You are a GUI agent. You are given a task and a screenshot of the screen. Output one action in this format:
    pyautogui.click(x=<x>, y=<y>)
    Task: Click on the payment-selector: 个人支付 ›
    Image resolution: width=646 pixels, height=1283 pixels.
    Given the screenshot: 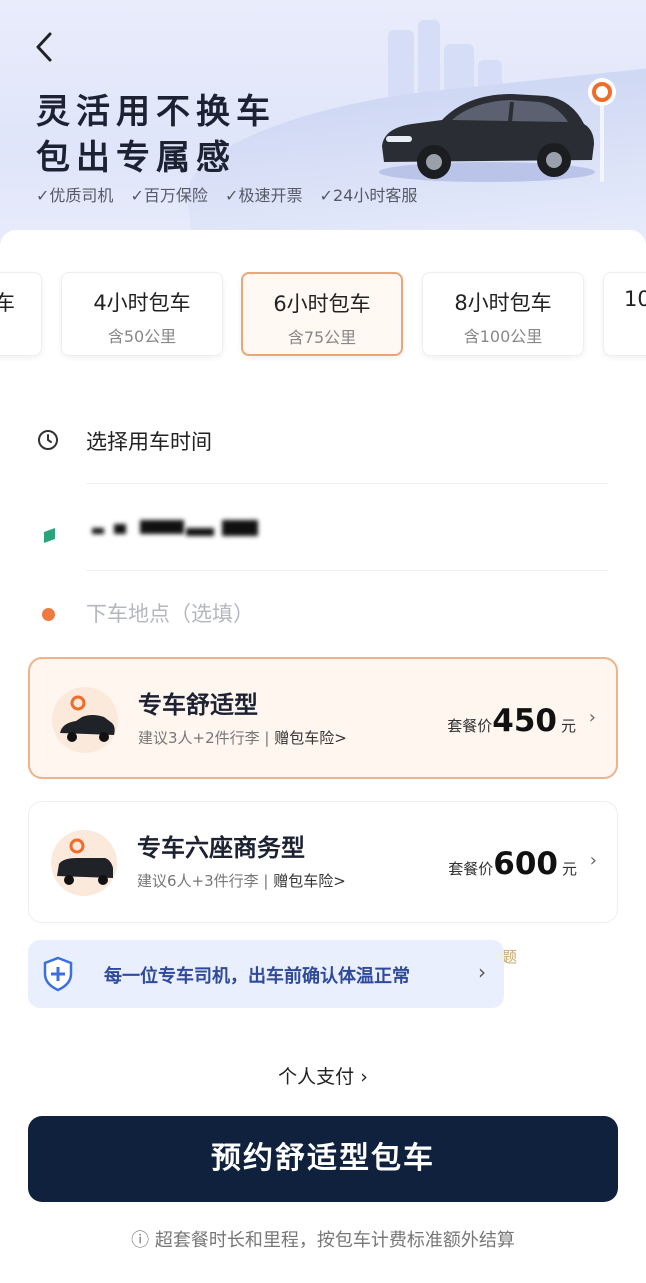 What is the action you would take?
    pyautogui.click(x=323, y=1075)
    